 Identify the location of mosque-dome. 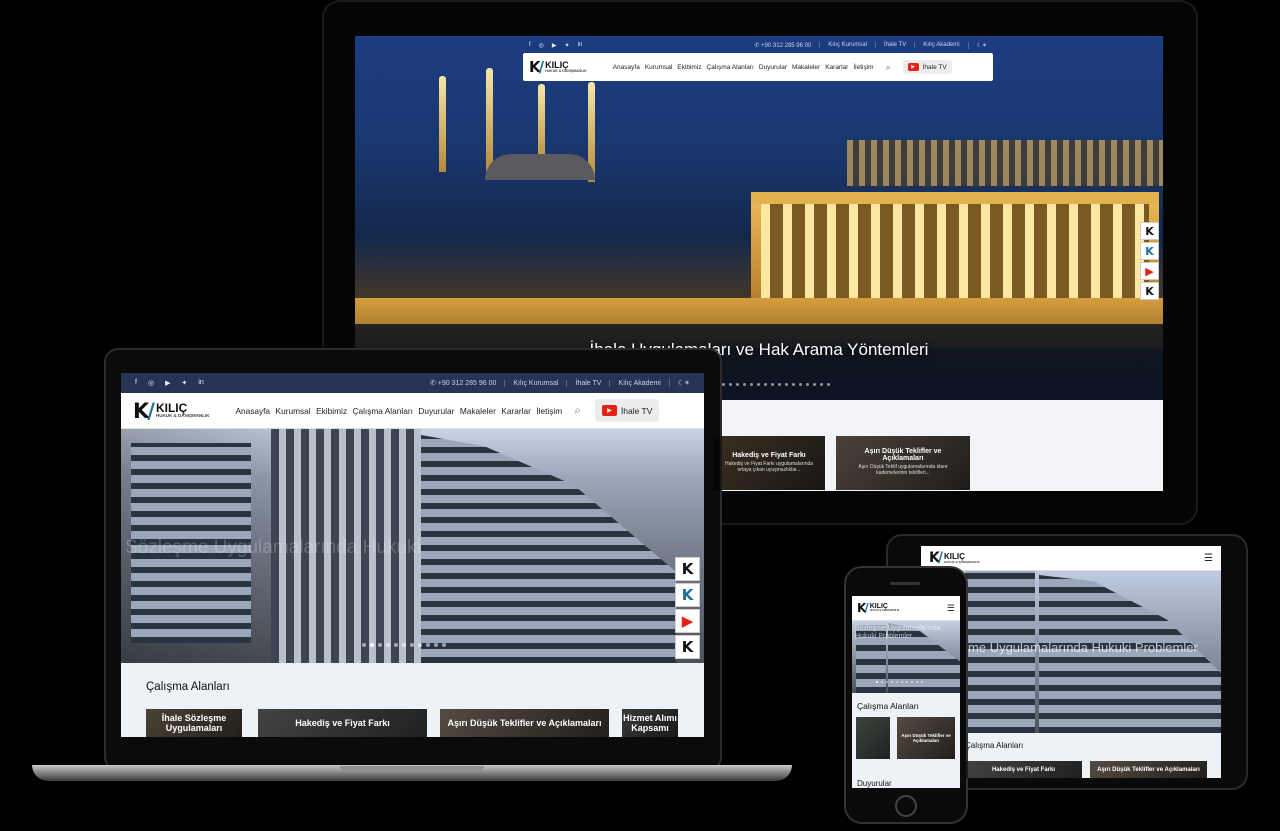
(540, 167).